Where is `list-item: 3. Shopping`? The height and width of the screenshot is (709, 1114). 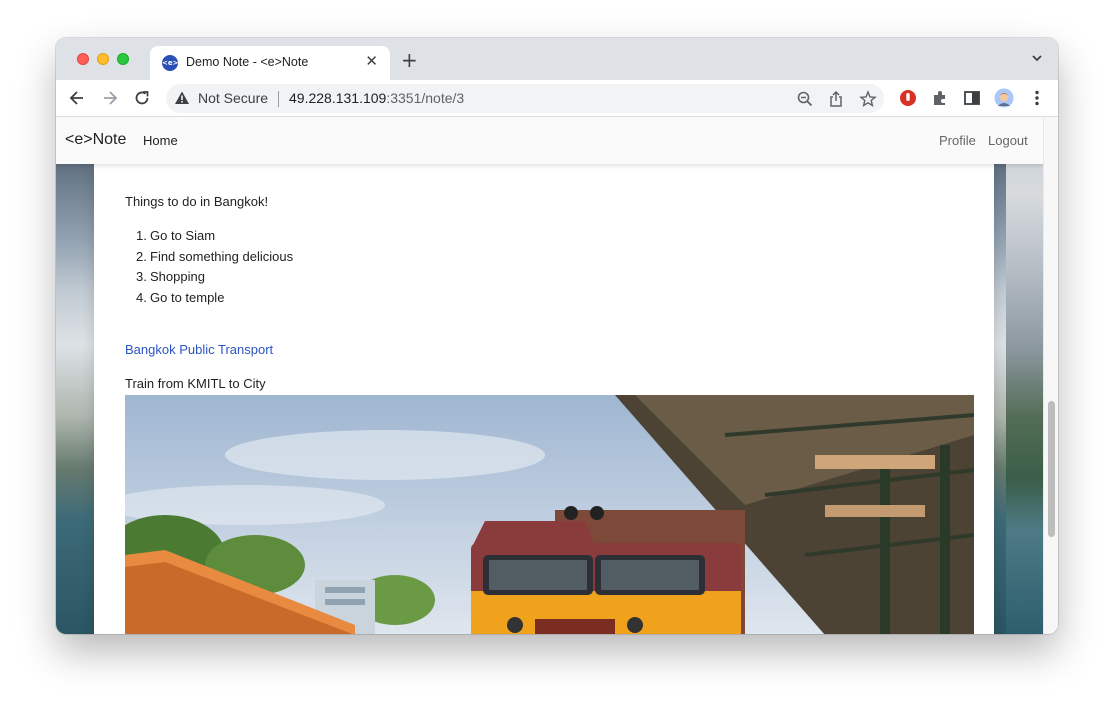 list-item: 3. Shopping is located at coordinates (209, 277).